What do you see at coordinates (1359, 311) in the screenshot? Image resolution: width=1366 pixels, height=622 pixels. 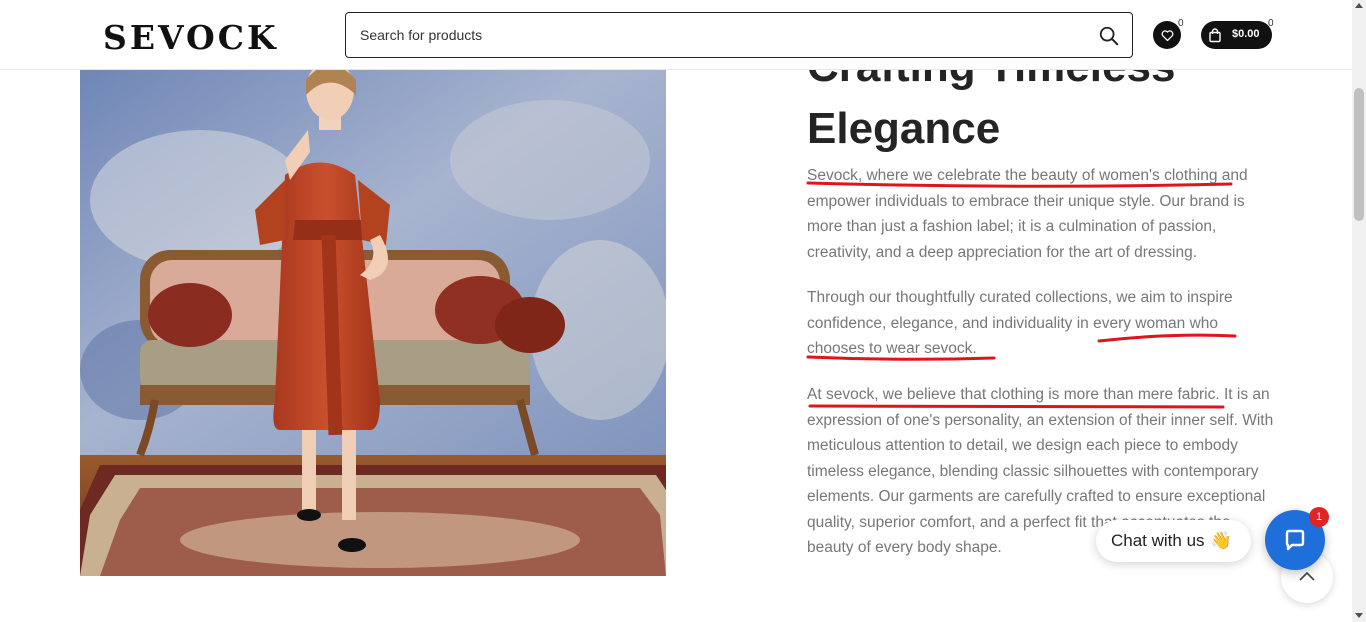 I see `page-scrollbar` at bounding box center [1359, 311].